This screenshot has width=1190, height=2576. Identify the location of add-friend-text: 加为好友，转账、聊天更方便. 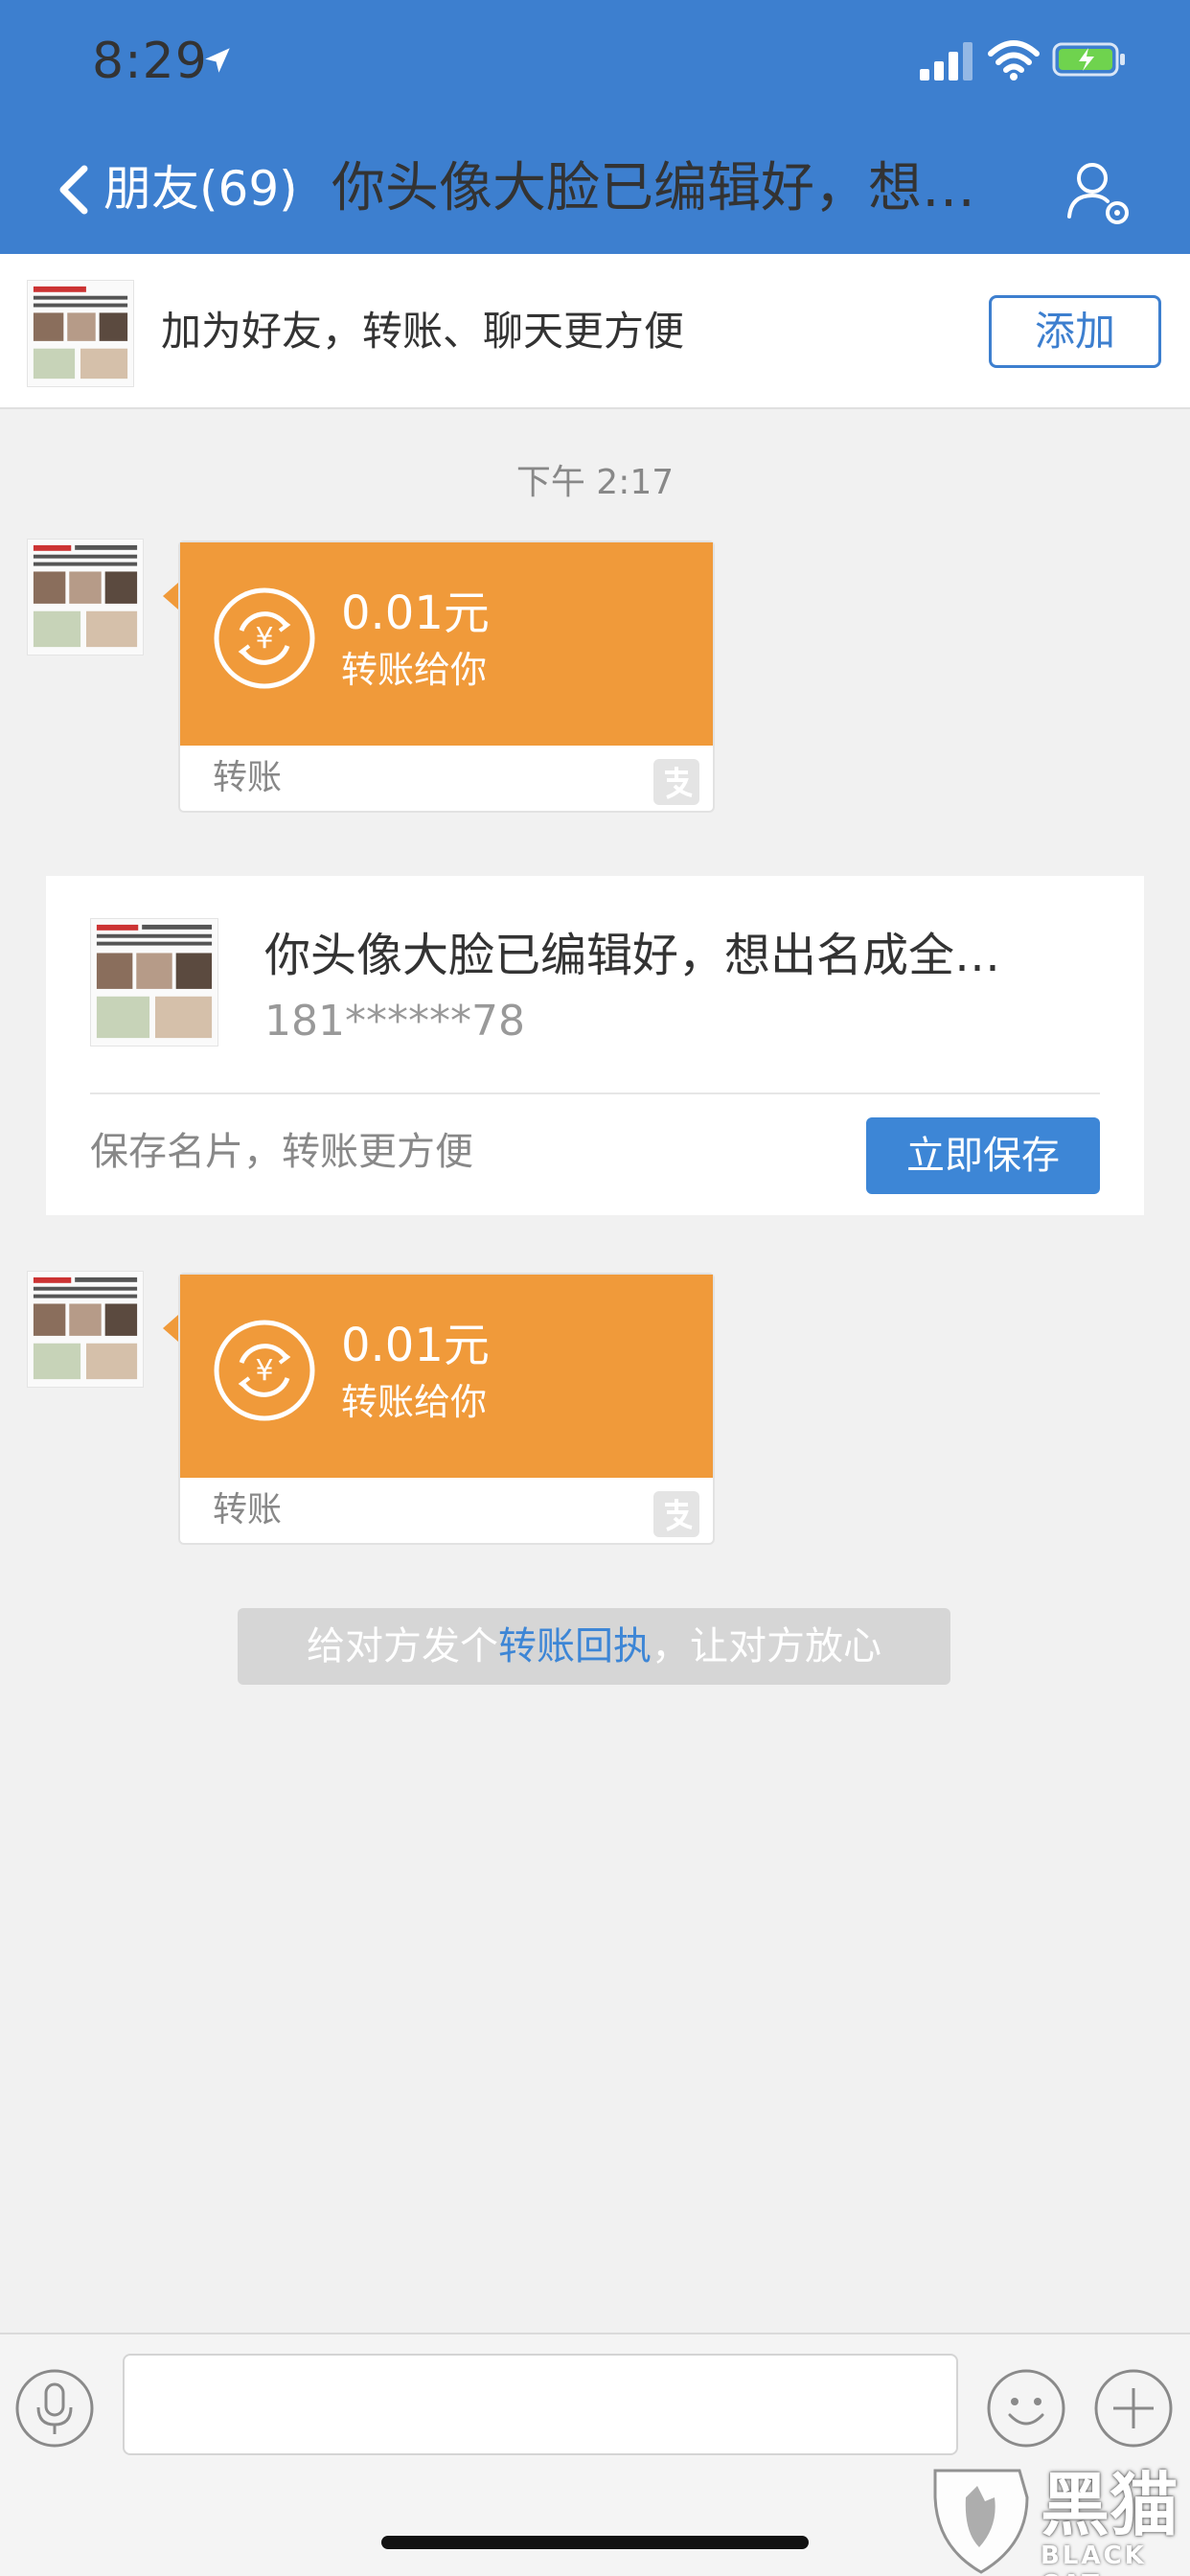
(423, 331).